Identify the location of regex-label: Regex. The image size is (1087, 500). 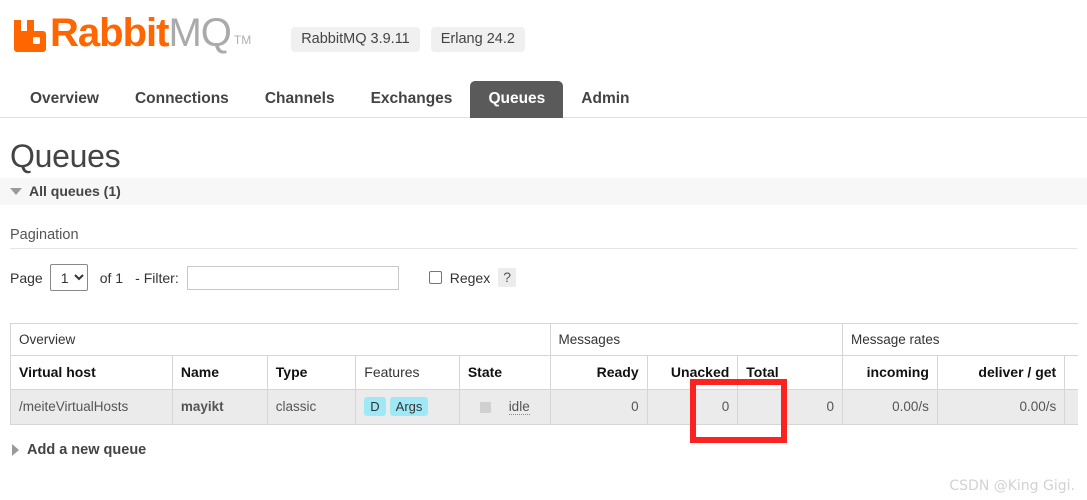
(470, 277).